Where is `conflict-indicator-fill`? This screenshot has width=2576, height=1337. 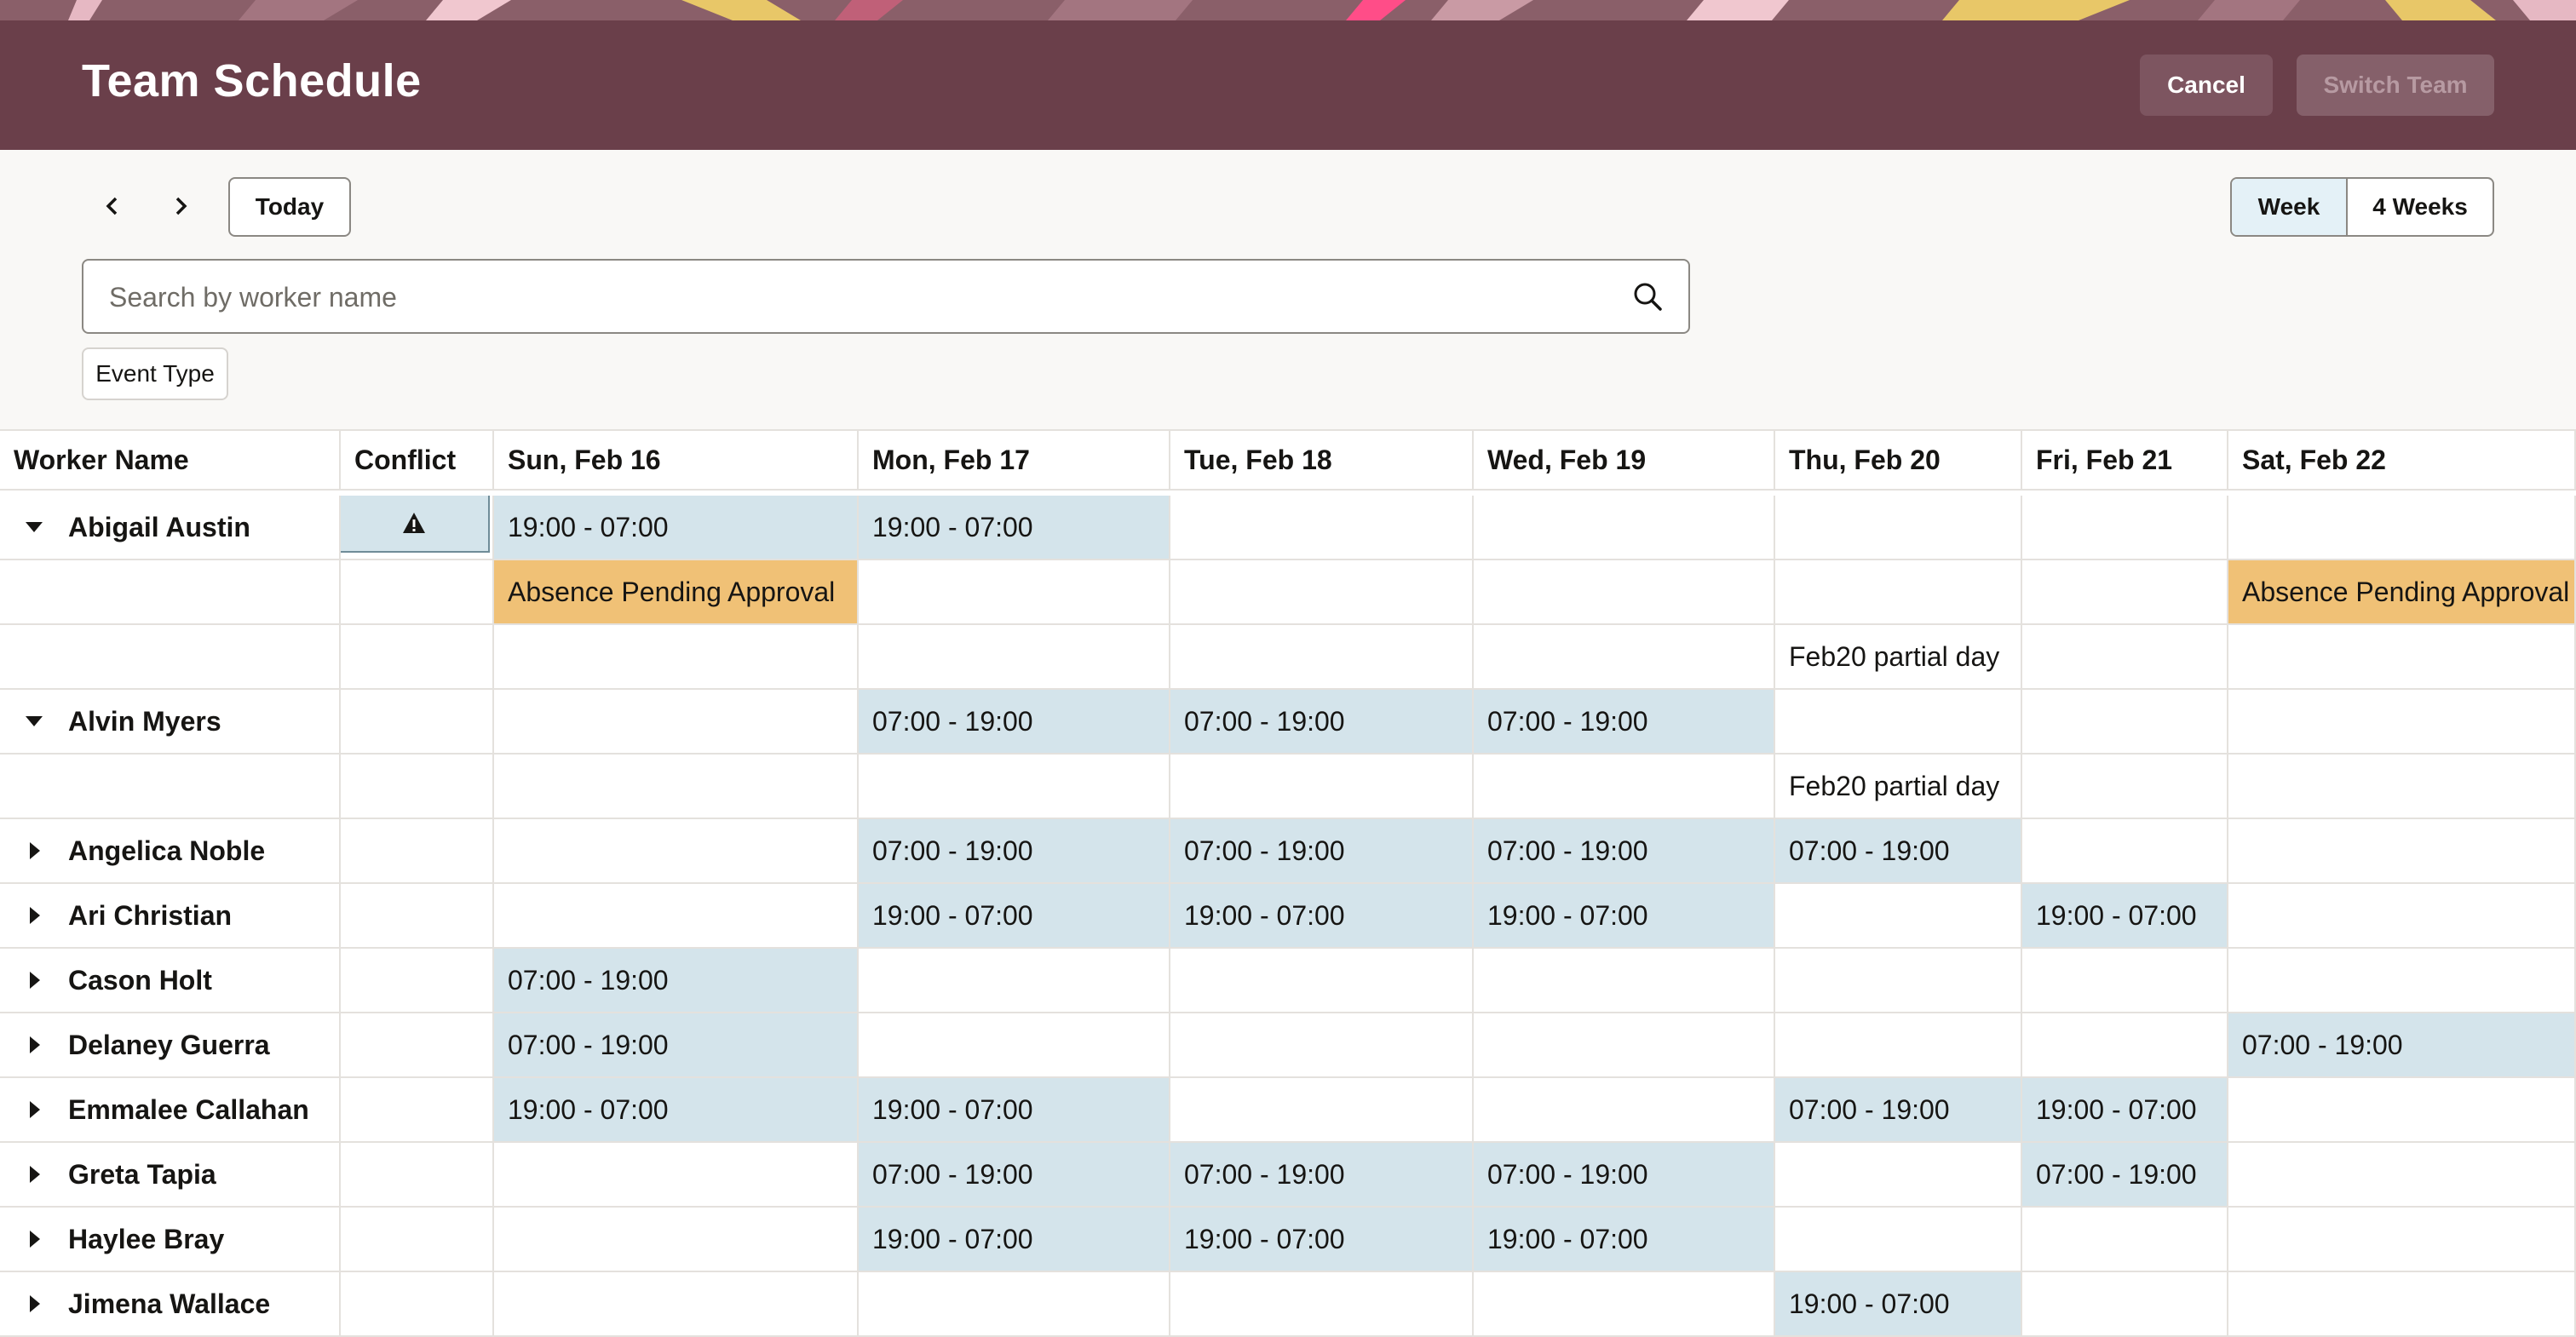
conflict-indicator-fill is located at coordinates (416, 524).